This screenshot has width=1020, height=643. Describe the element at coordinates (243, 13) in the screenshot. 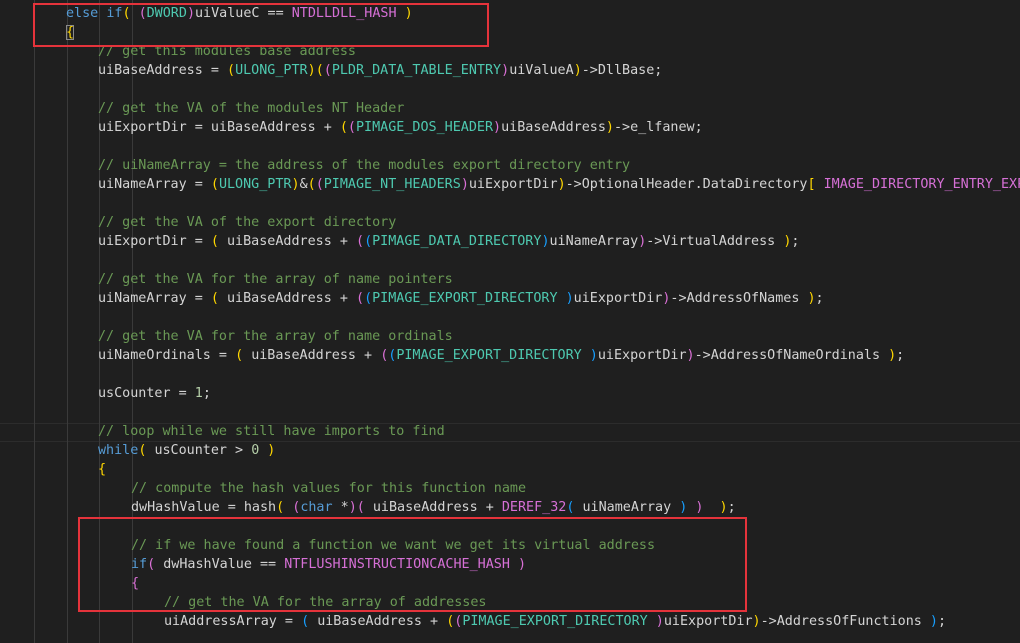

I see `code-token: uiValueC ==` at that location.